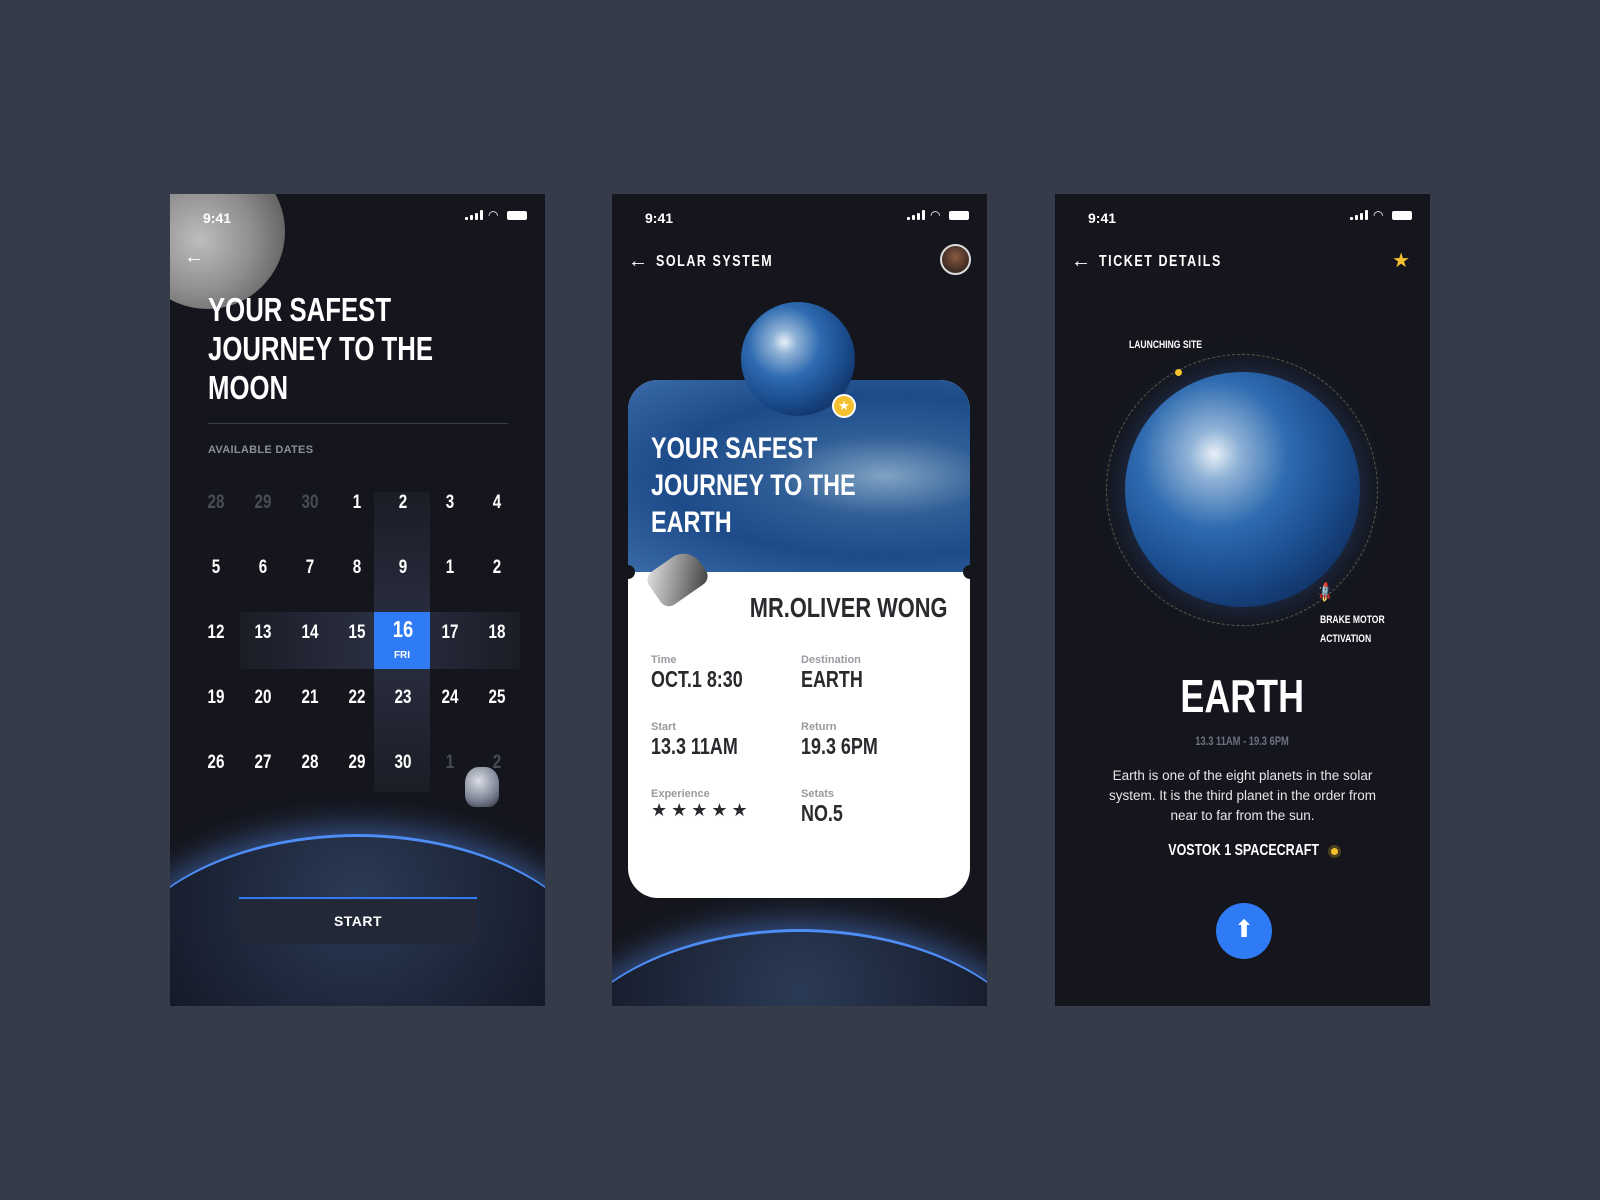  I want to click on seats-value: NO.5, so click(822, 813).